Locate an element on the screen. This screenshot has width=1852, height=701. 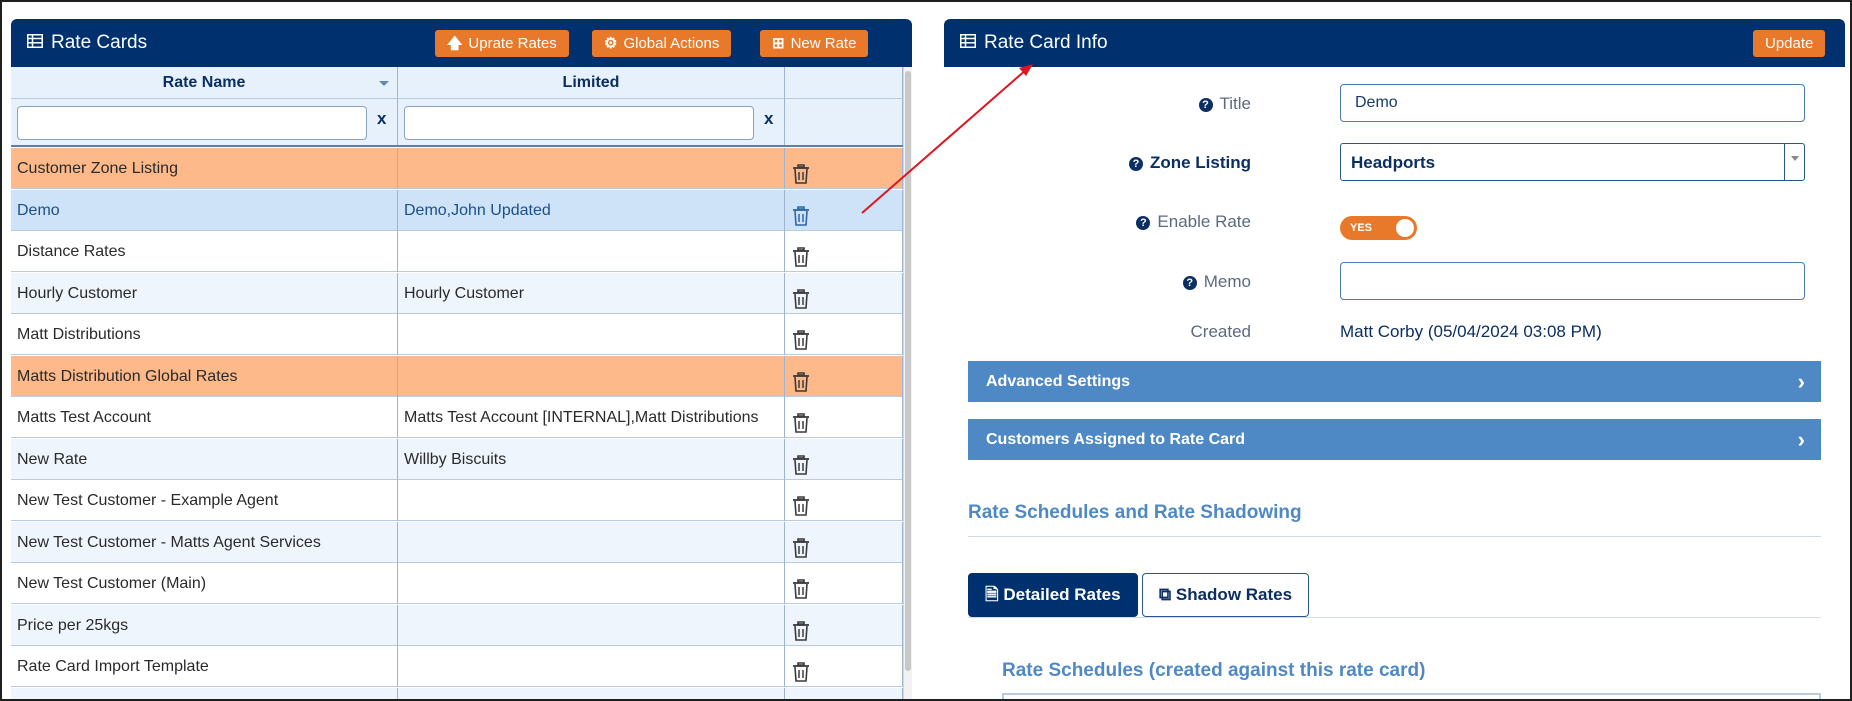
rate-schedules-table is located at coordinates (1411, 696).